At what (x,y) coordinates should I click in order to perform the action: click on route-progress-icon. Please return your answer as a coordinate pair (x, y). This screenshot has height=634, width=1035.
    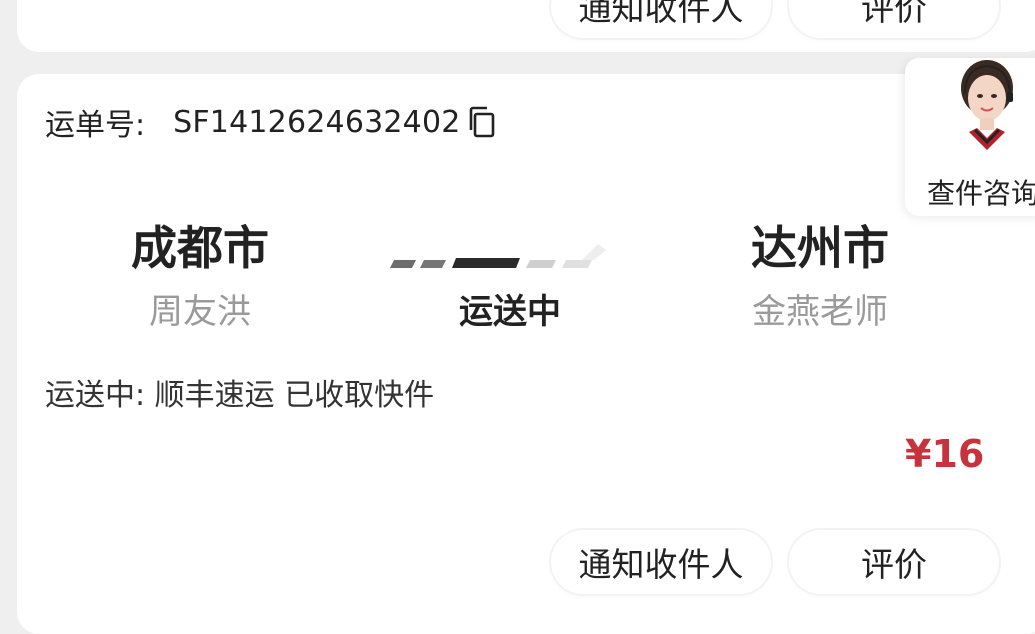
    Looking at the image, I should click on (506, 255).